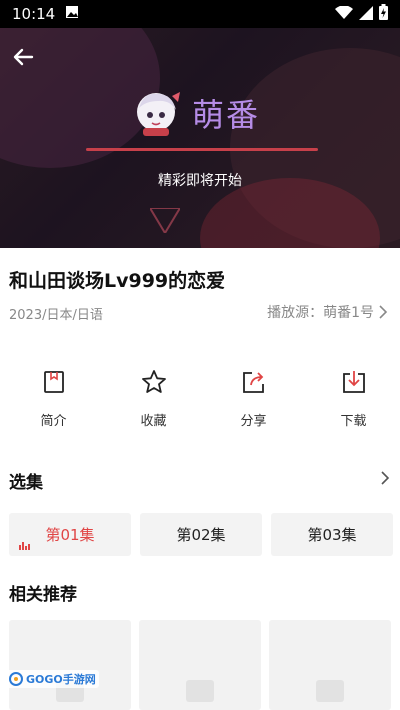  I want to click on status-bar: 10:14, so click(200, 14).